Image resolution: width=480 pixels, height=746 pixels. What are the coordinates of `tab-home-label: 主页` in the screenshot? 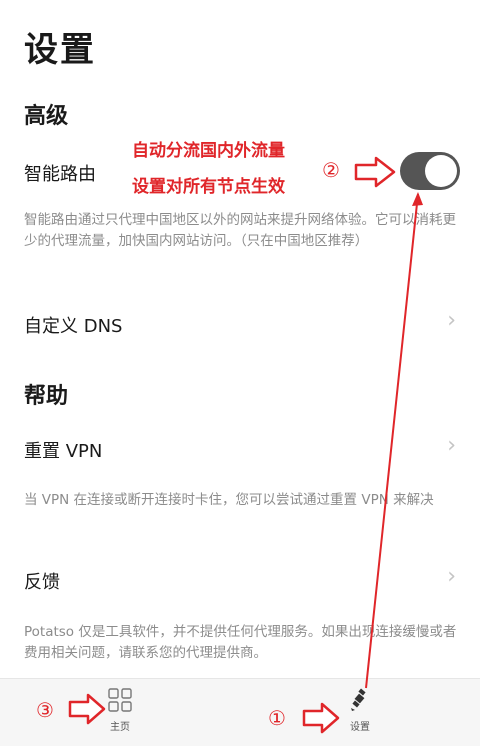 It's located at (120, 727).